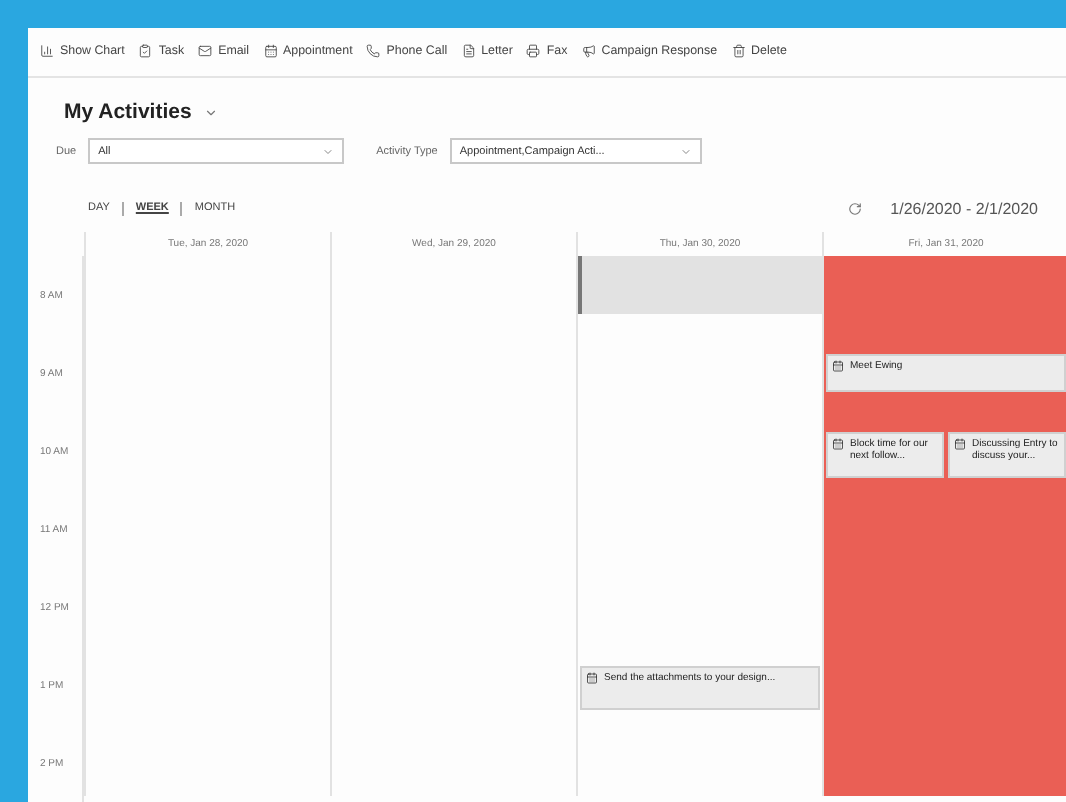 This screenshot has width=1066, height=802. Describe the element at coordinates (738, 51) in the screenshot. I see `trash-icon` at that location.